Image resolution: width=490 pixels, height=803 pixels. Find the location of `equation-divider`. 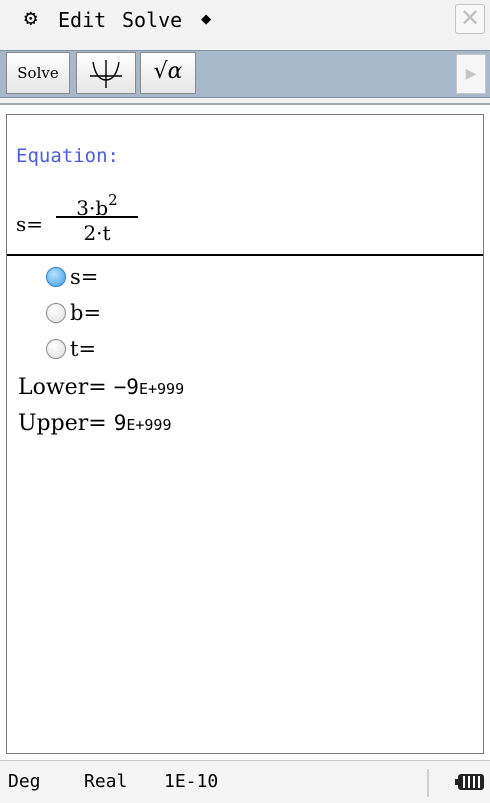

equation-divider is located at coordinates (245, 255).